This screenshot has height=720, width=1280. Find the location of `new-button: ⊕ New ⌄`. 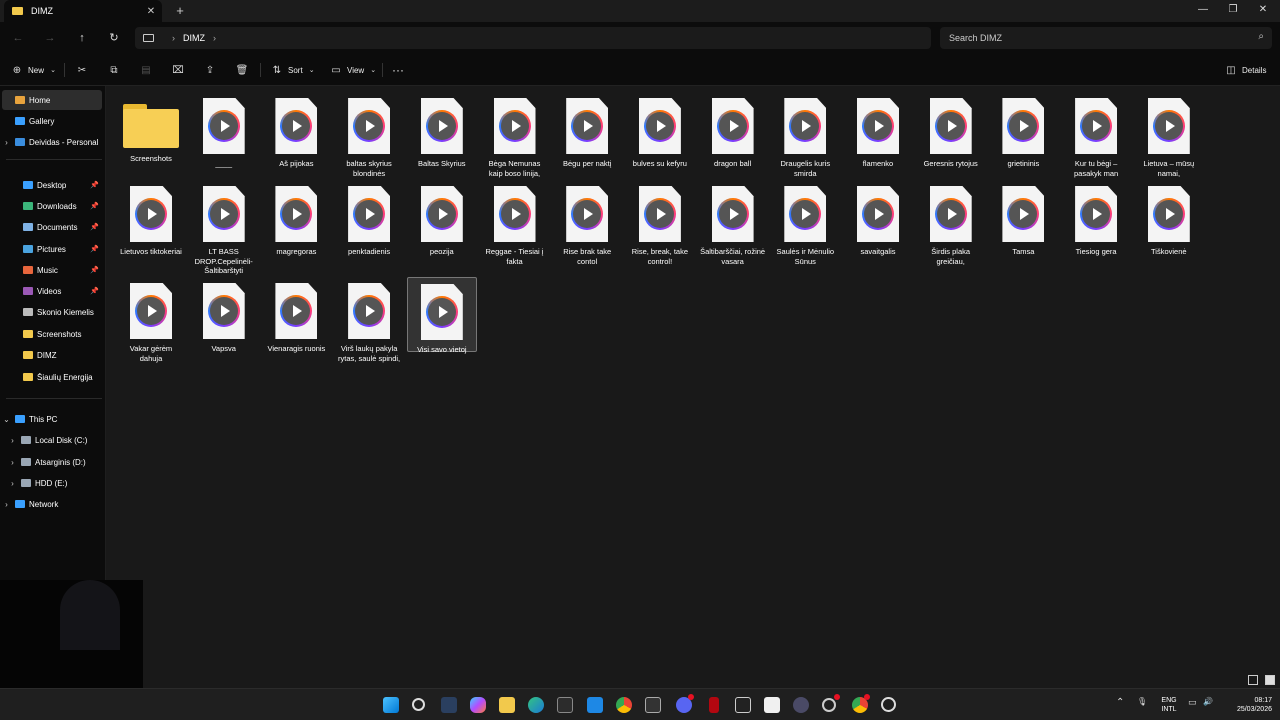

new-button: ⊕ New ⌄ is located at coordinates (37, 70).